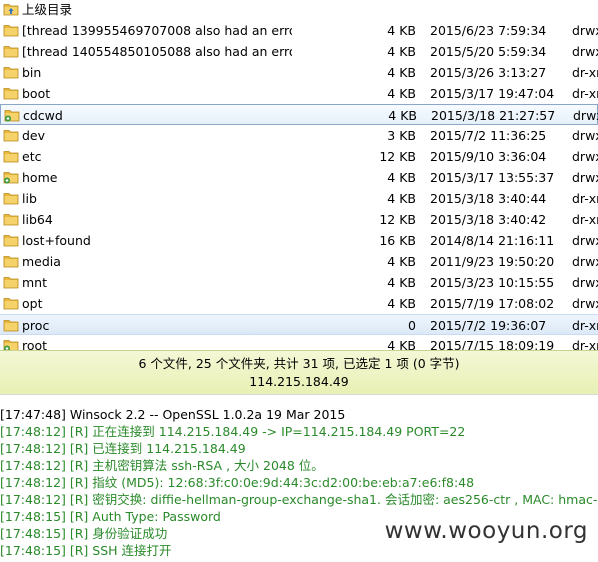 The height and width of the screenshot is (562, 598). I want to click on file-row: etc 12 KB 2015/9/10 3:36:04 drwx, so click(299, 156).